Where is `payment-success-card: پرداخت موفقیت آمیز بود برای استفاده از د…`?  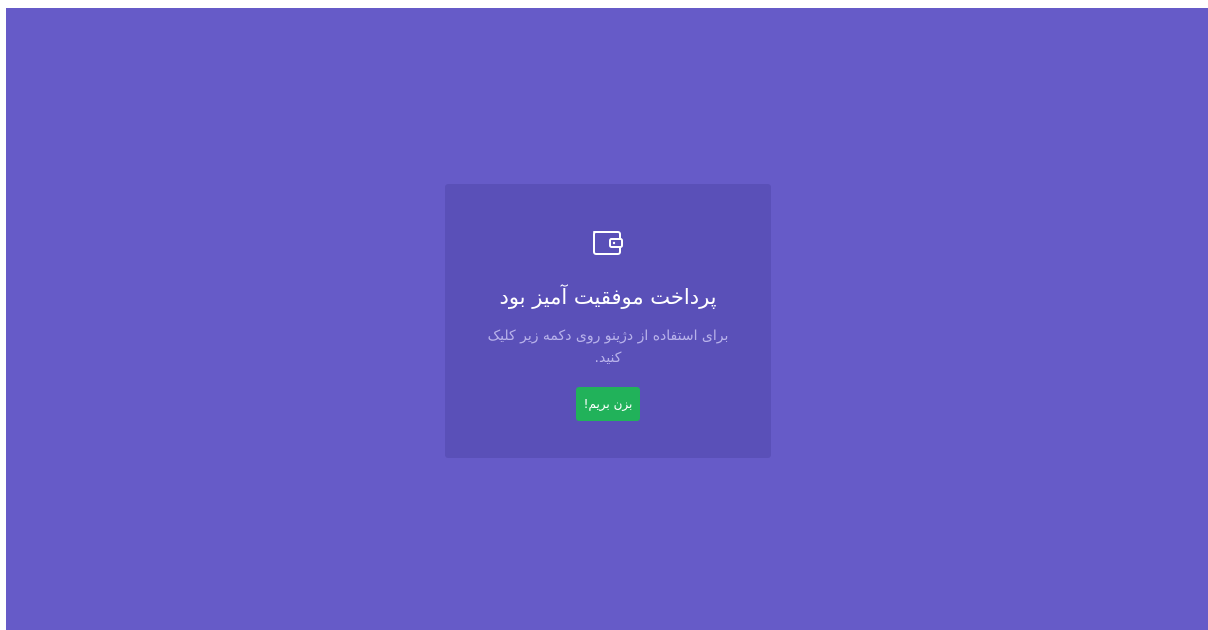
payment-success-card: پرداخت موفقیت آمیز بود برای استفاده از د… is located at coordinates (608, 321).